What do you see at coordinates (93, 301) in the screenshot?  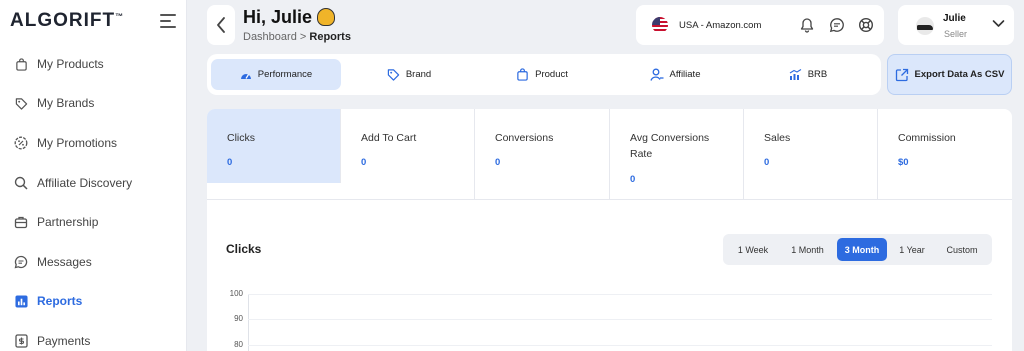 I see `sidebar-item-reports: Reports` at bounding box center [93, 301].